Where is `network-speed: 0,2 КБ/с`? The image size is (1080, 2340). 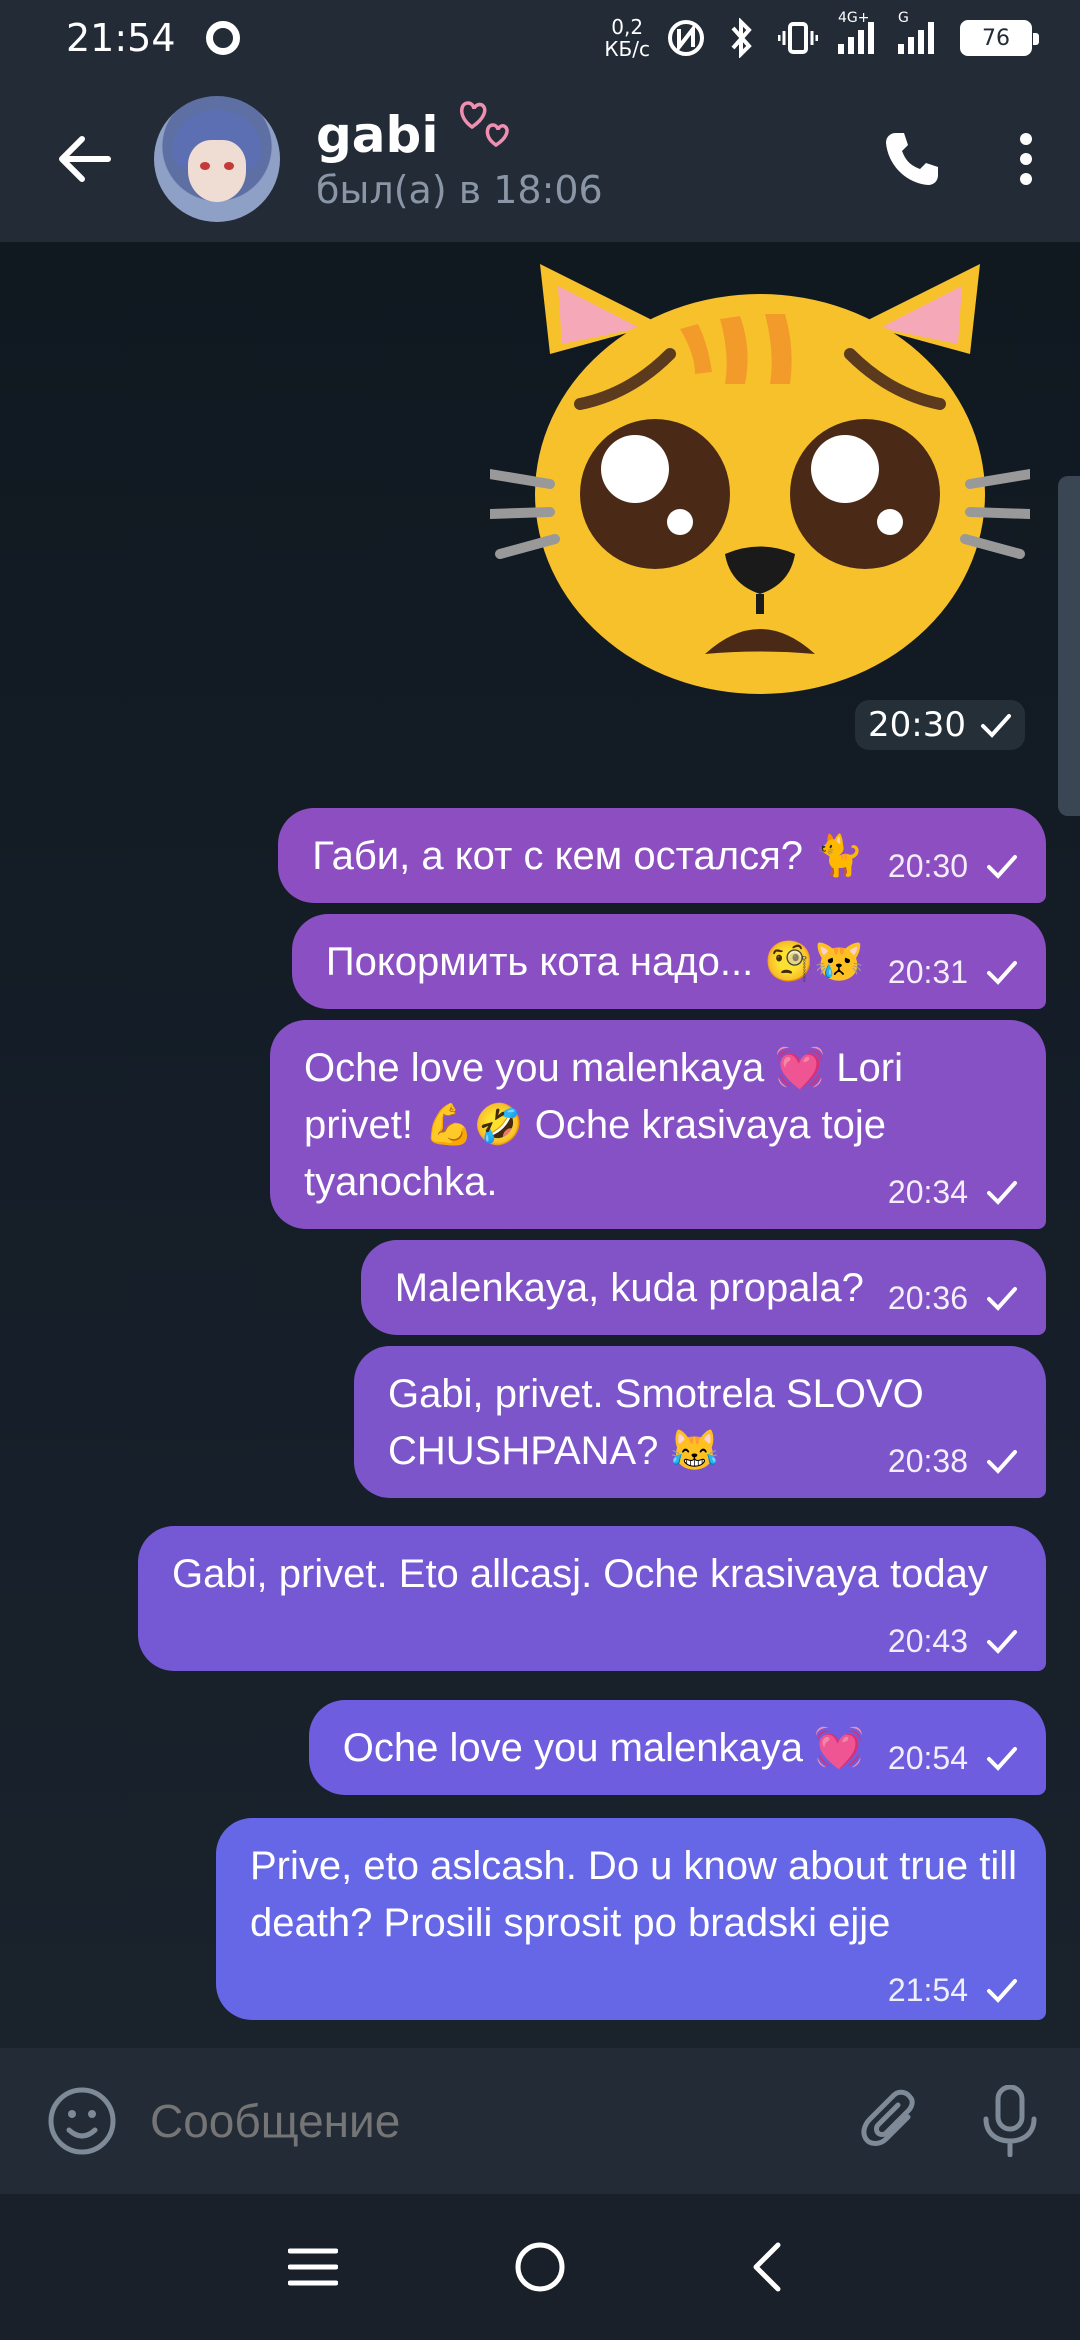 network-speed: 0,2 КБ/с is located at coordinates (627, 38).